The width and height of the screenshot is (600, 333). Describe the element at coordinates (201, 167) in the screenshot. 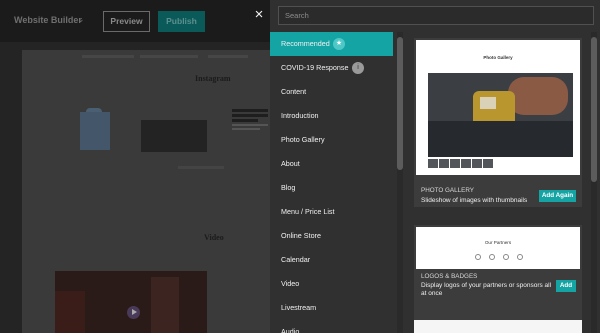

I see `instagram-caption` at that location.